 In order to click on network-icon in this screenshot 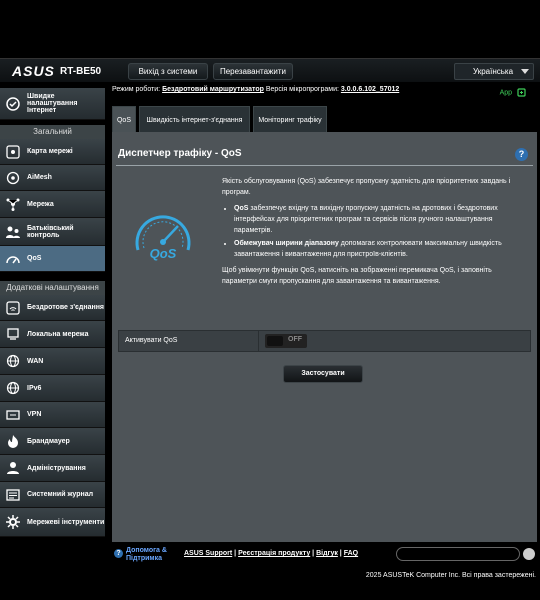, I will do `click(13, 204)`.